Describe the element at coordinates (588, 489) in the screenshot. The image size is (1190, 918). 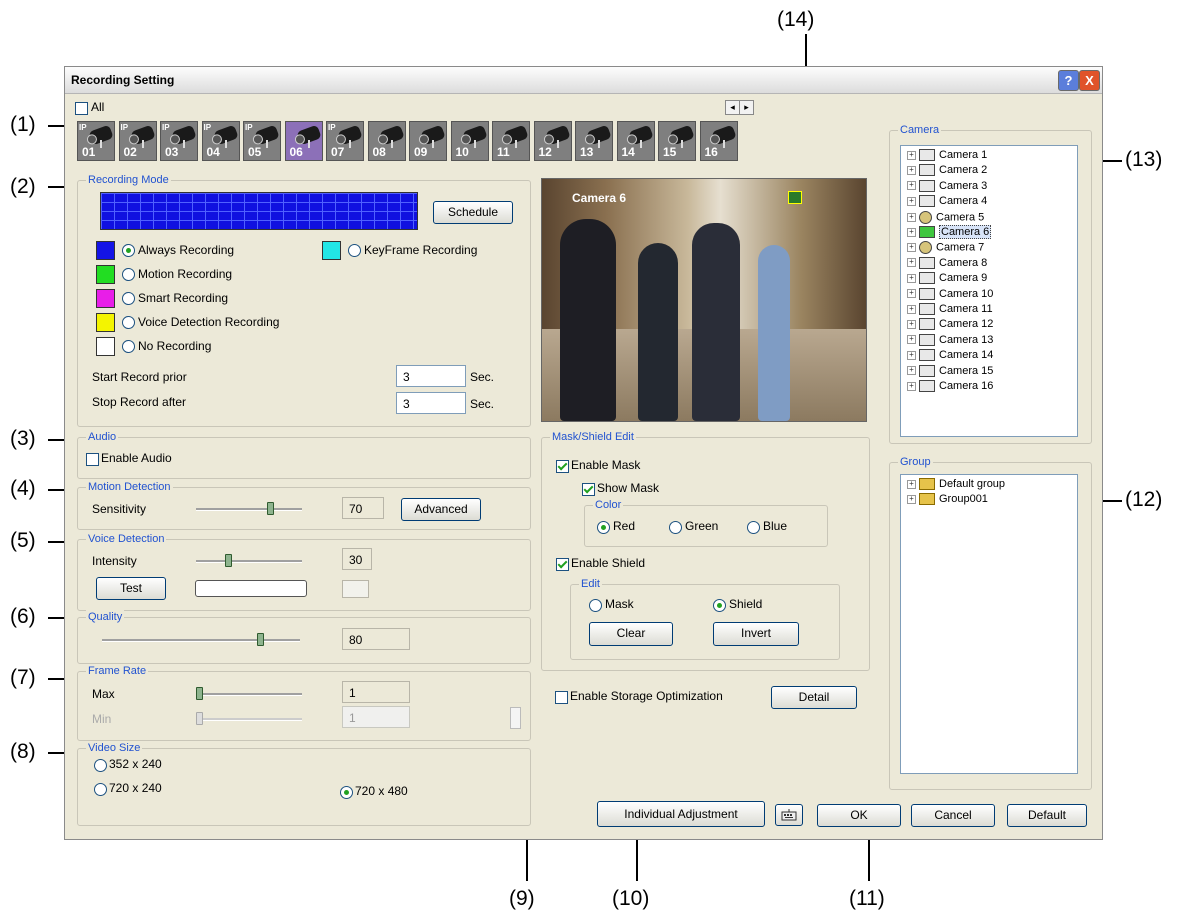
I see `show-mask-checkbox` at that location.